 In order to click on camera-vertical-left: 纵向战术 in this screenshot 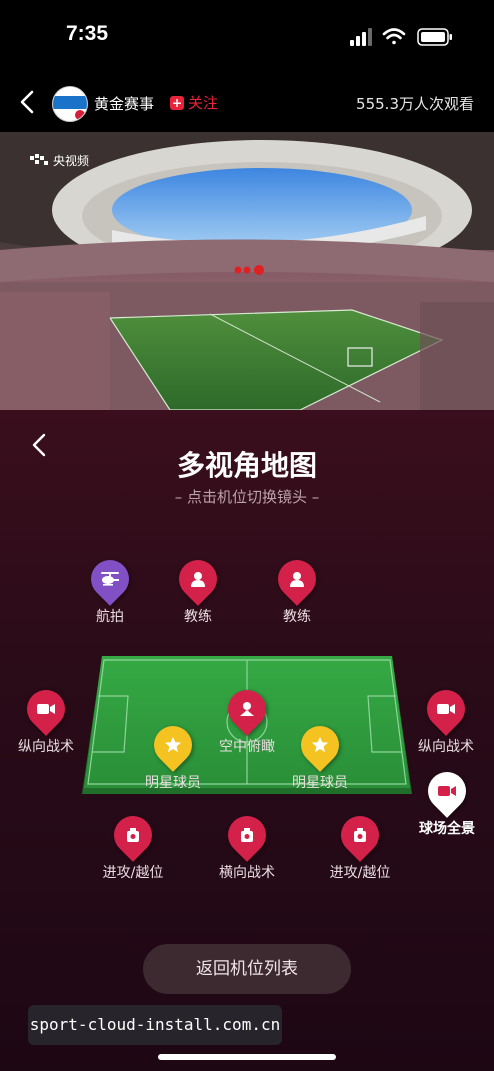, I will do `click(46, 719)`.